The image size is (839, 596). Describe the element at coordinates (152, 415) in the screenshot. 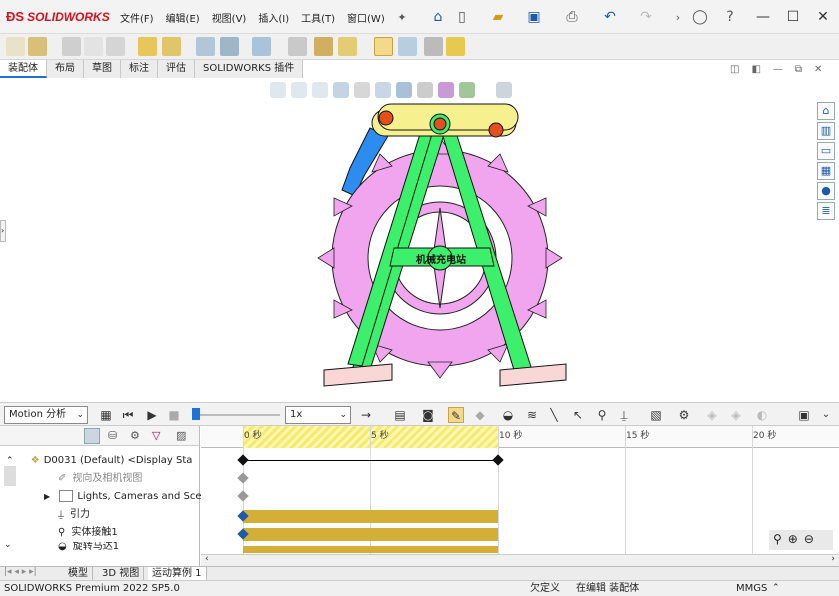

I see `play-icon: ▶` at that location.